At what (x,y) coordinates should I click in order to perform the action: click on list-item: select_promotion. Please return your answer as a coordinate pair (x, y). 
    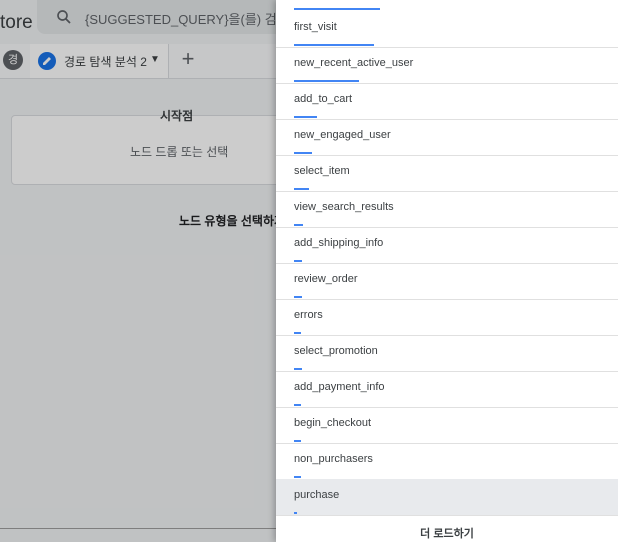
    Looking at the image, I should click on (447, 353).